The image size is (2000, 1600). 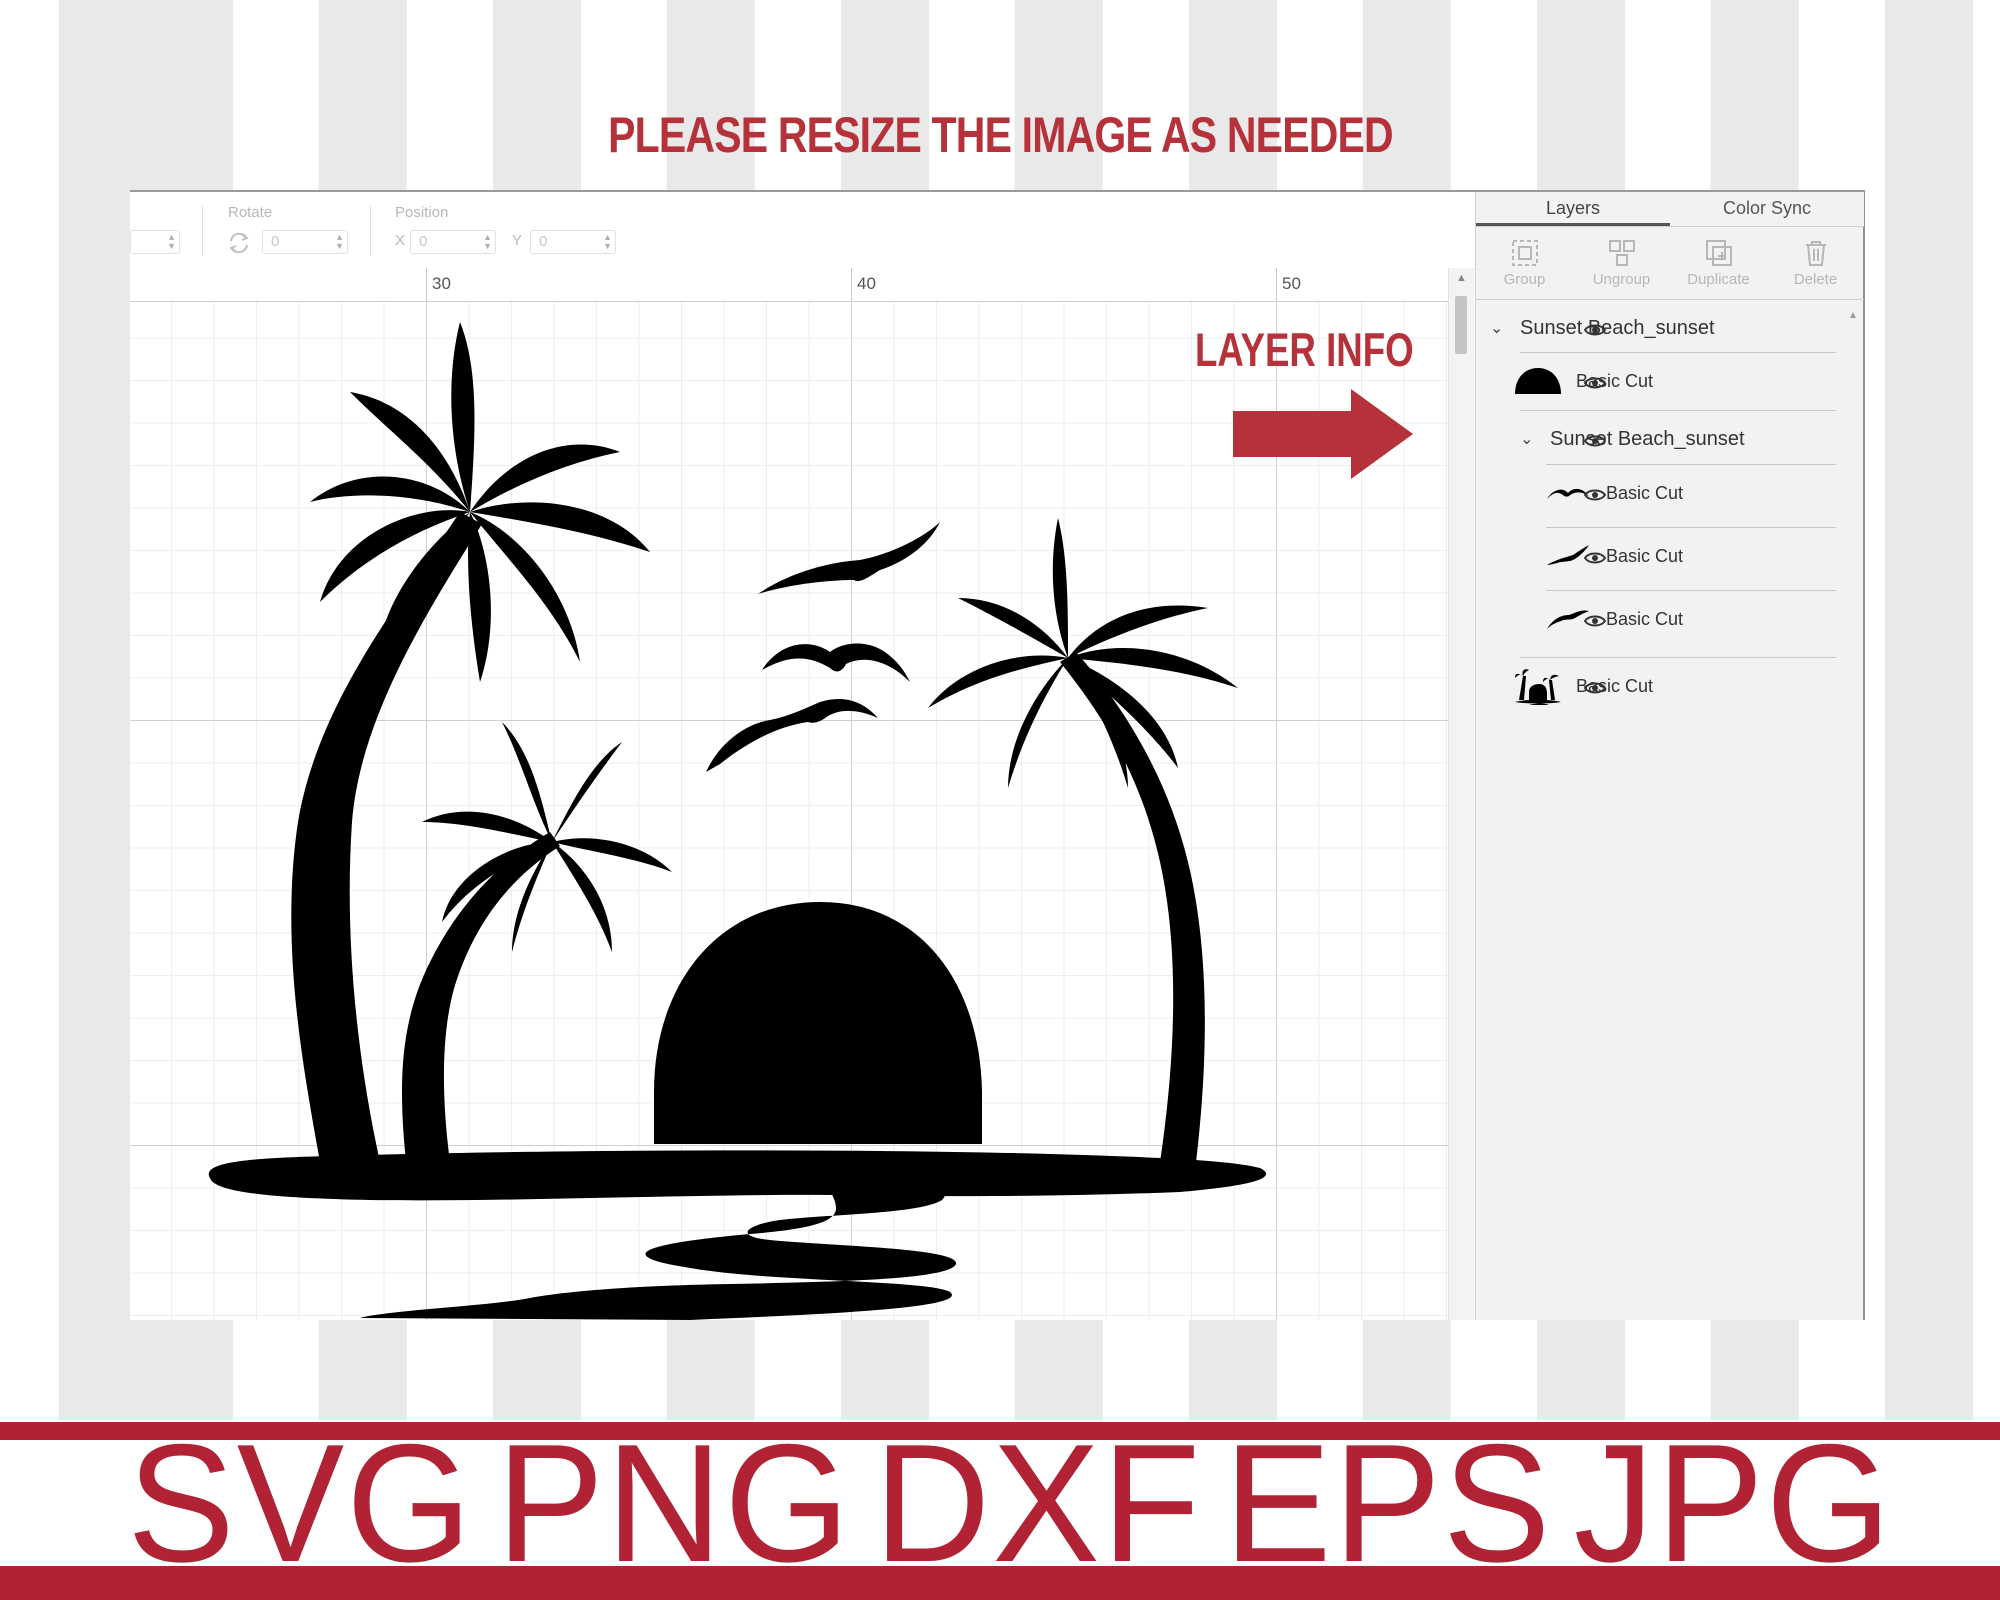 I want to click on sunset-sun, so click(x=818, y=1023).